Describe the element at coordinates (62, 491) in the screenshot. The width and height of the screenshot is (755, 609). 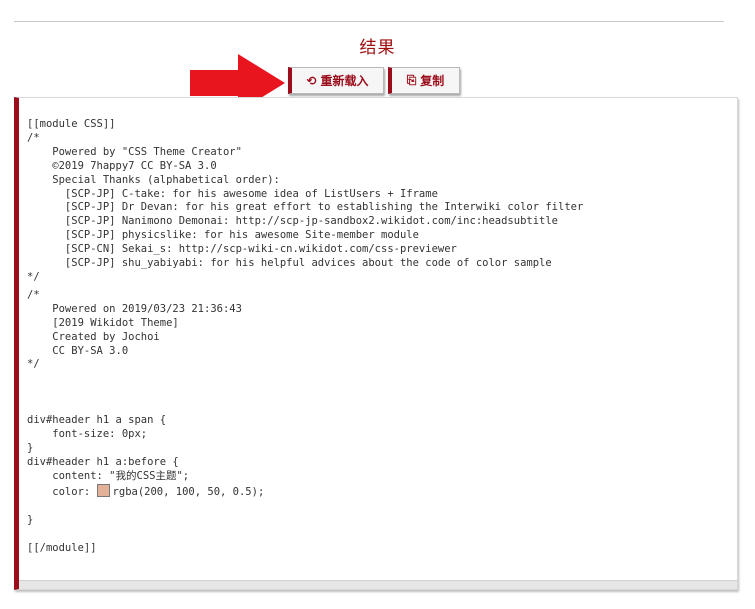
I see `color-property: color:` at that location.